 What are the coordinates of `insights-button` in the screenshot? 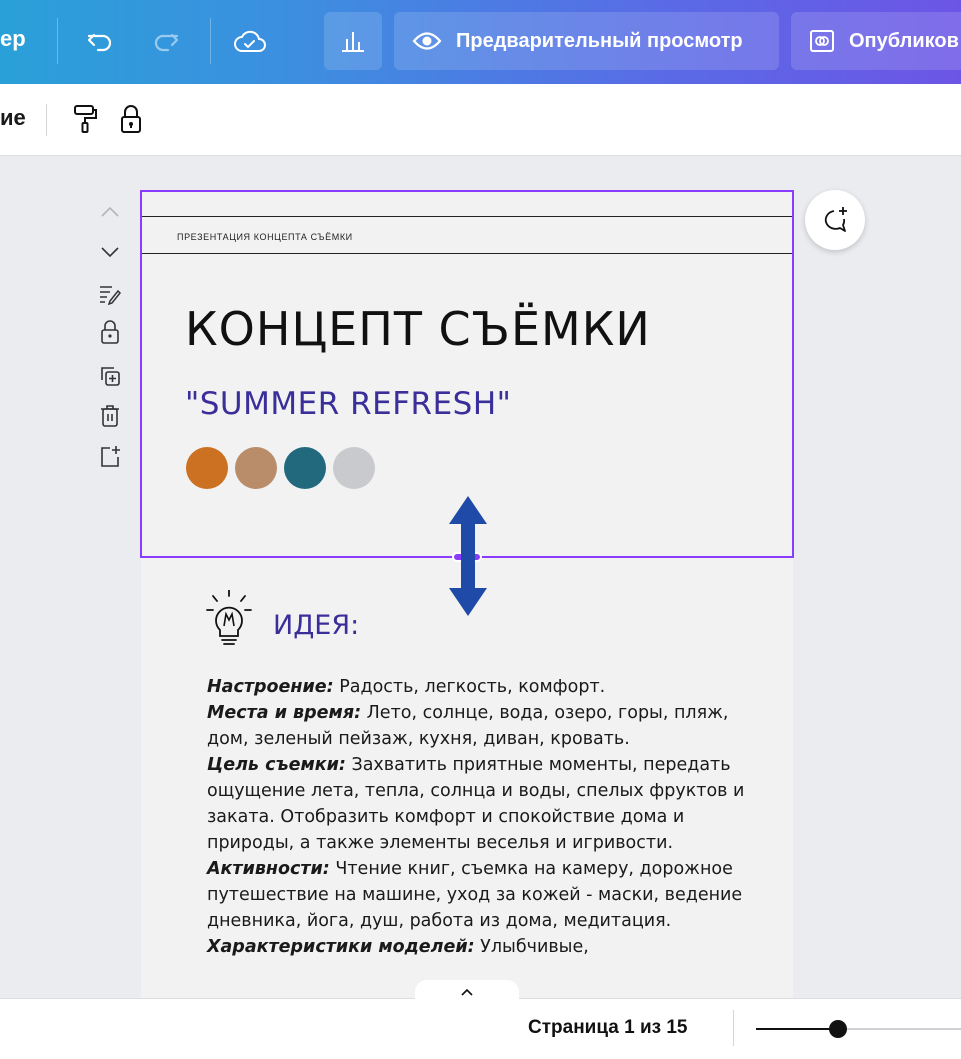 It's located at (353, 41).